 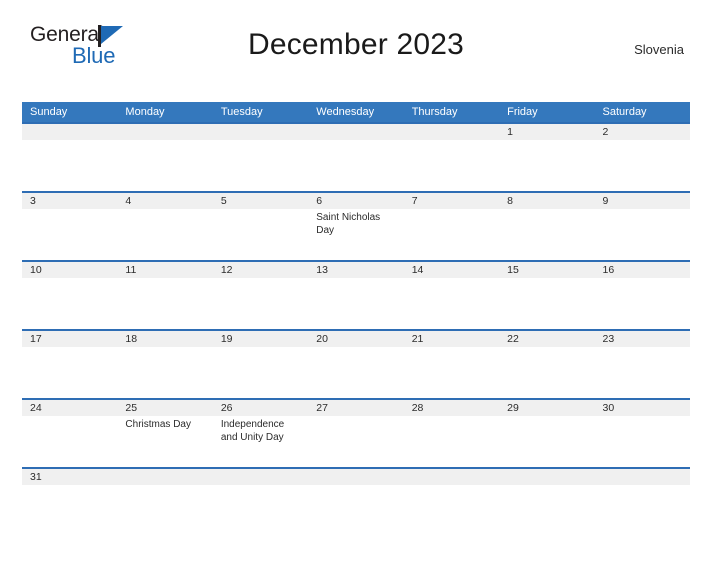 What do you see at coordinates (642, 201) in the screenshot?
I see `day-cell-date: 9` at bounding box center [642, 201].